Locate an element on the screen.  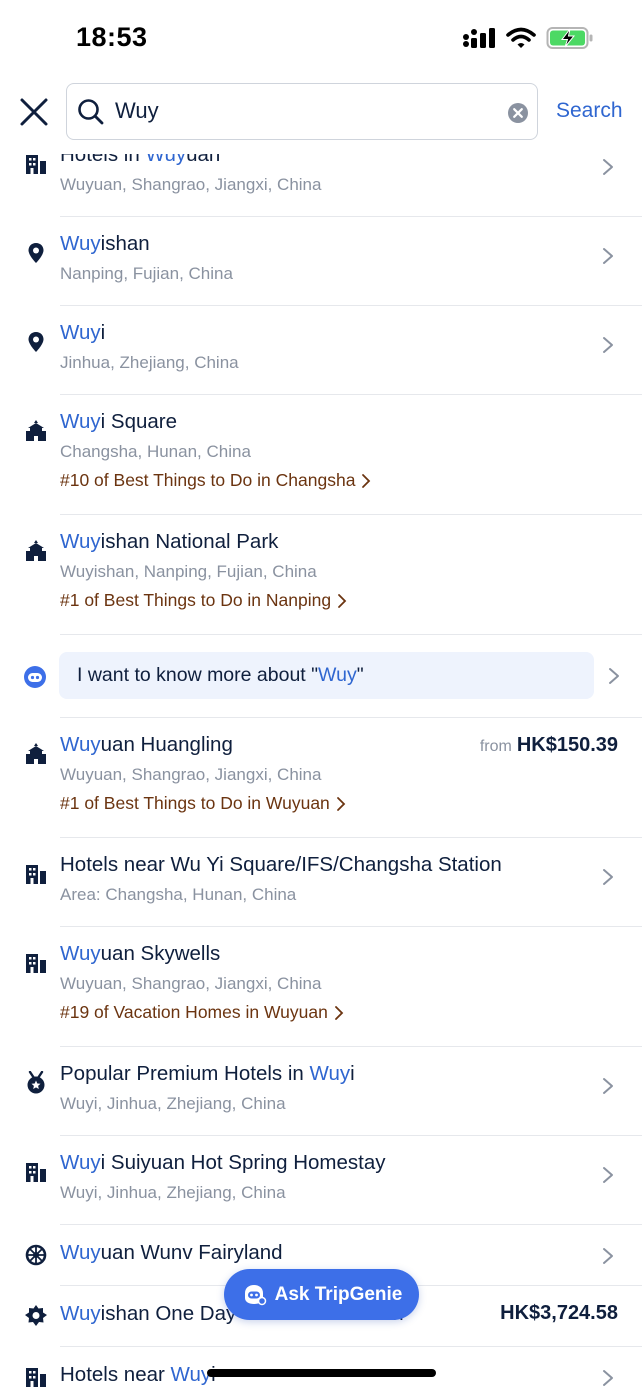
result-title: Wuyuan Wunv Fairyland is located at coordinates (171, 1252).